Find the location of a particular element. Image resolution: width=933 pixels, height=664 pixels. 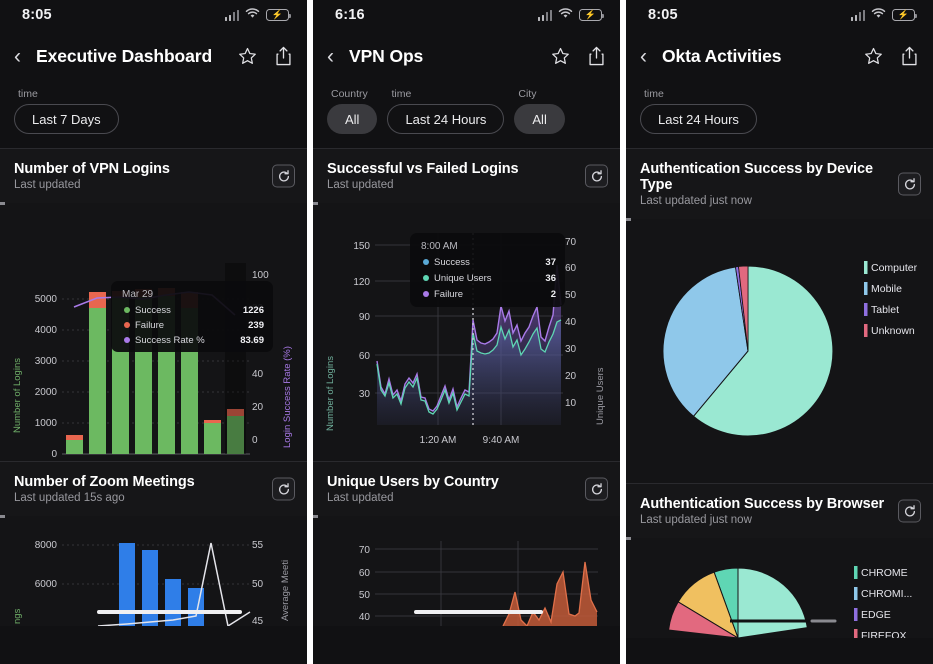

svg-text: Unknown is located at coordinates (893, 331).